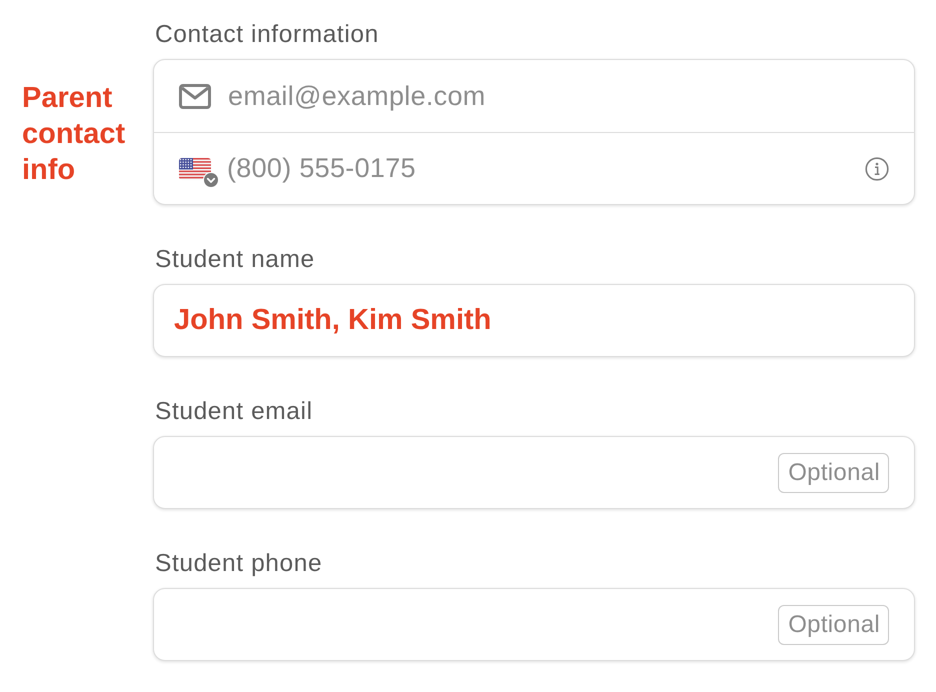  What do you see at coordinates (195, 96) in the screenshot?
I see `envelope-icon` at bounding box center [195, 96].